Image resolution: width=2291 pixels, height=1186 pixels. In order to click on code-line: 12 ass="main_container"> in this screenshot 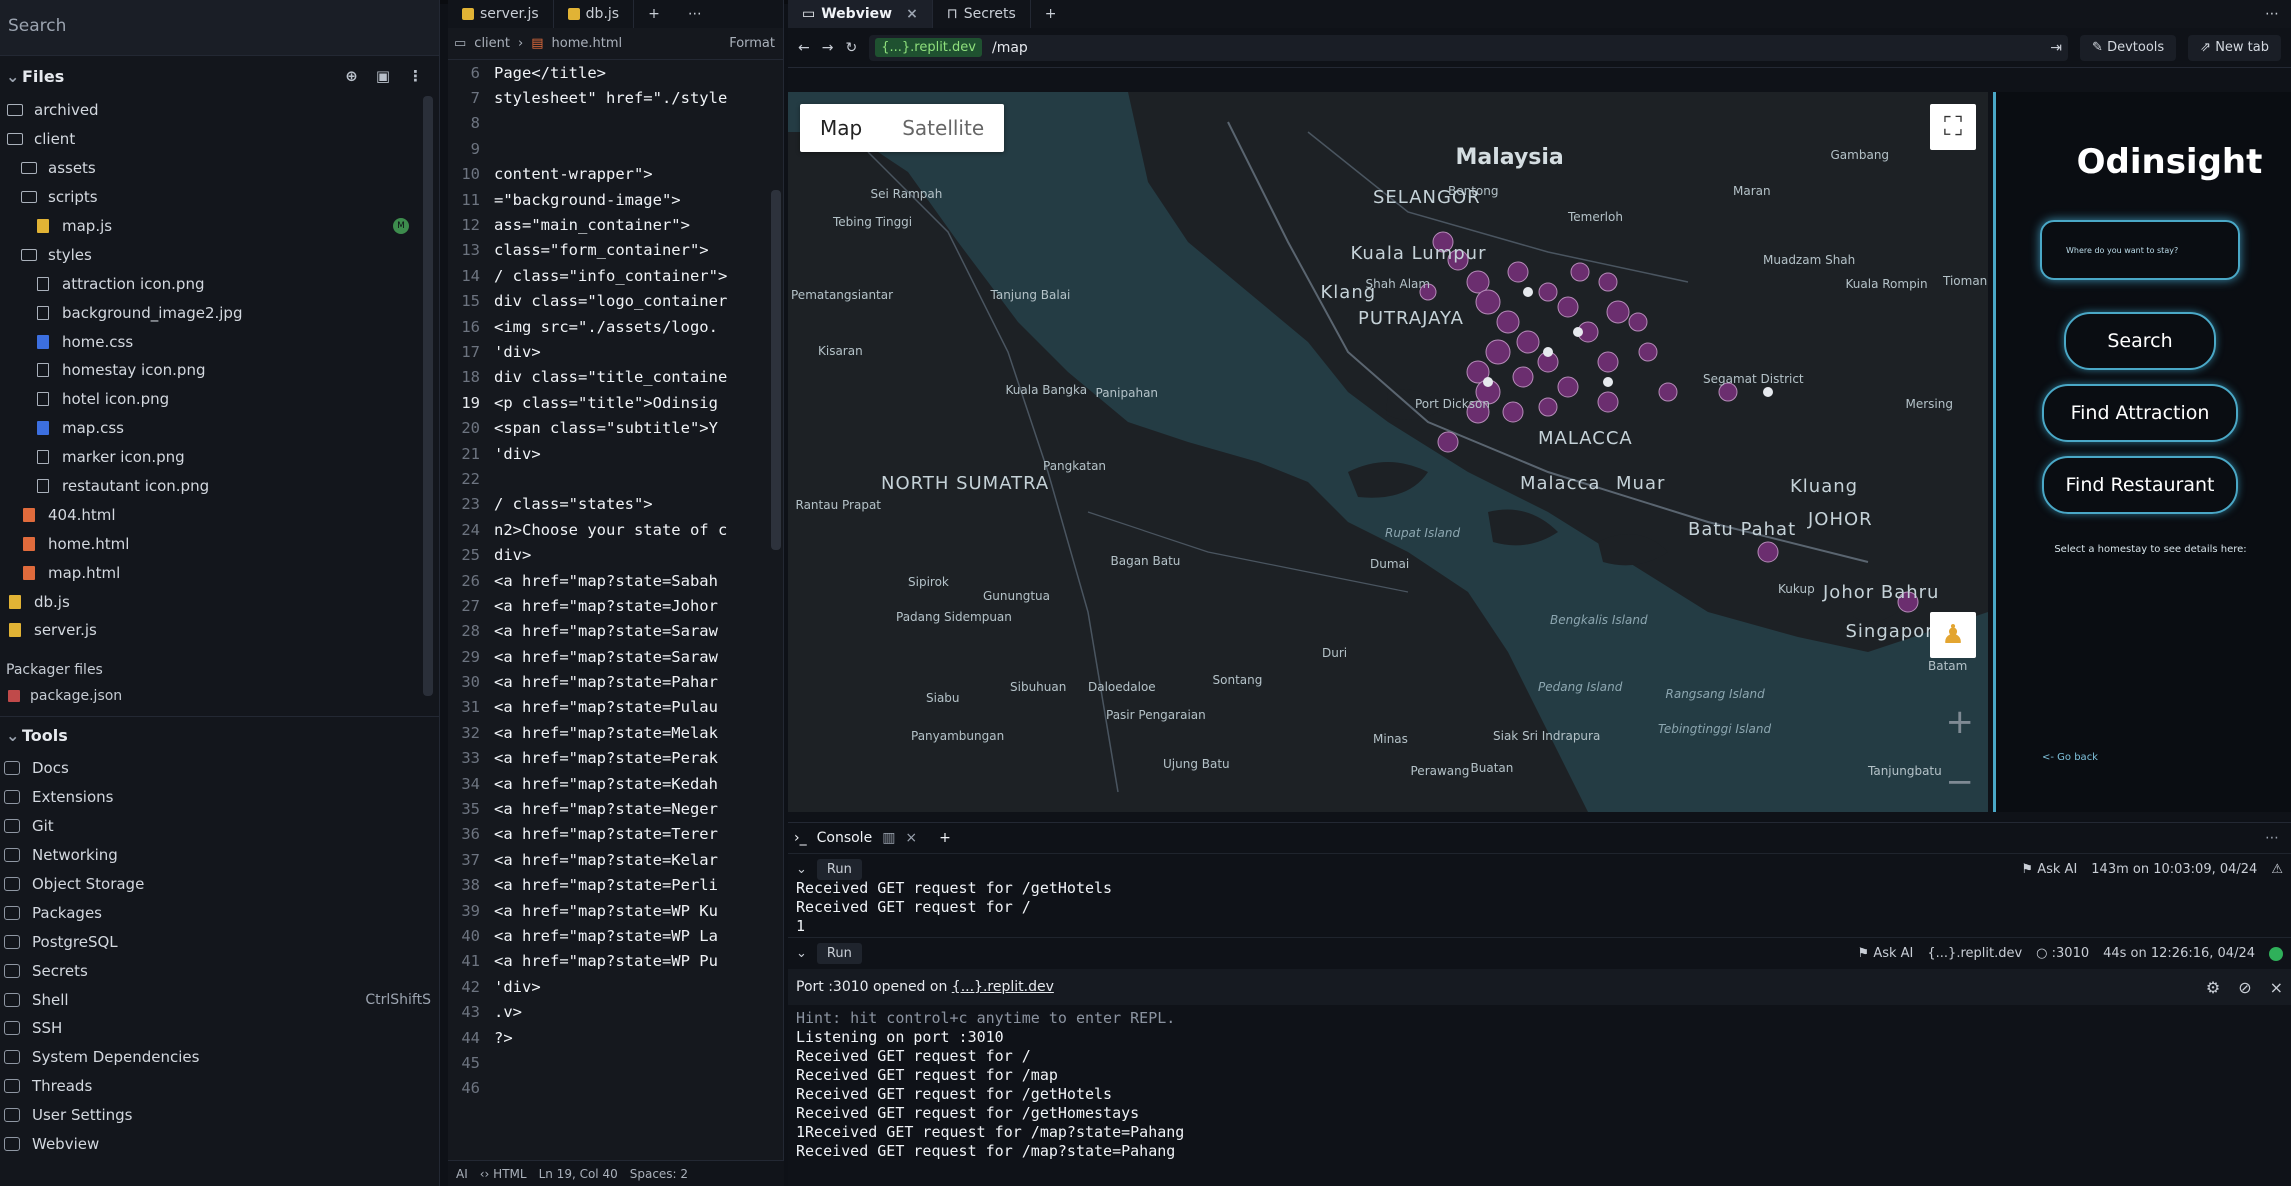, I will do `click(615, 224)`.